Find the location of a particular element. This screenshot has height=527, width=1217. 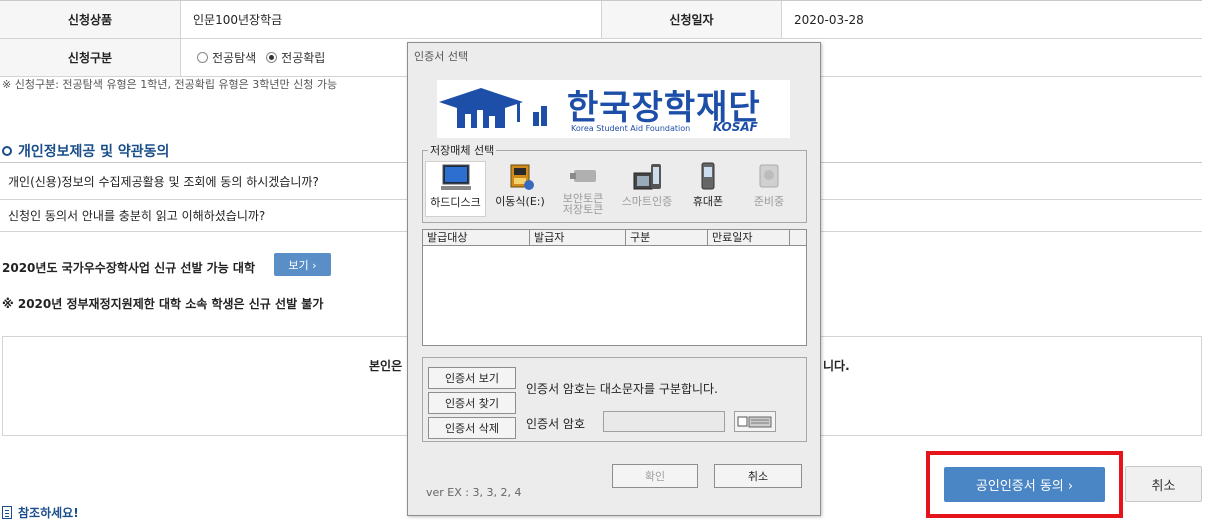

media-smart-cert: 스마트인증 is located at coordinates (647, 189).